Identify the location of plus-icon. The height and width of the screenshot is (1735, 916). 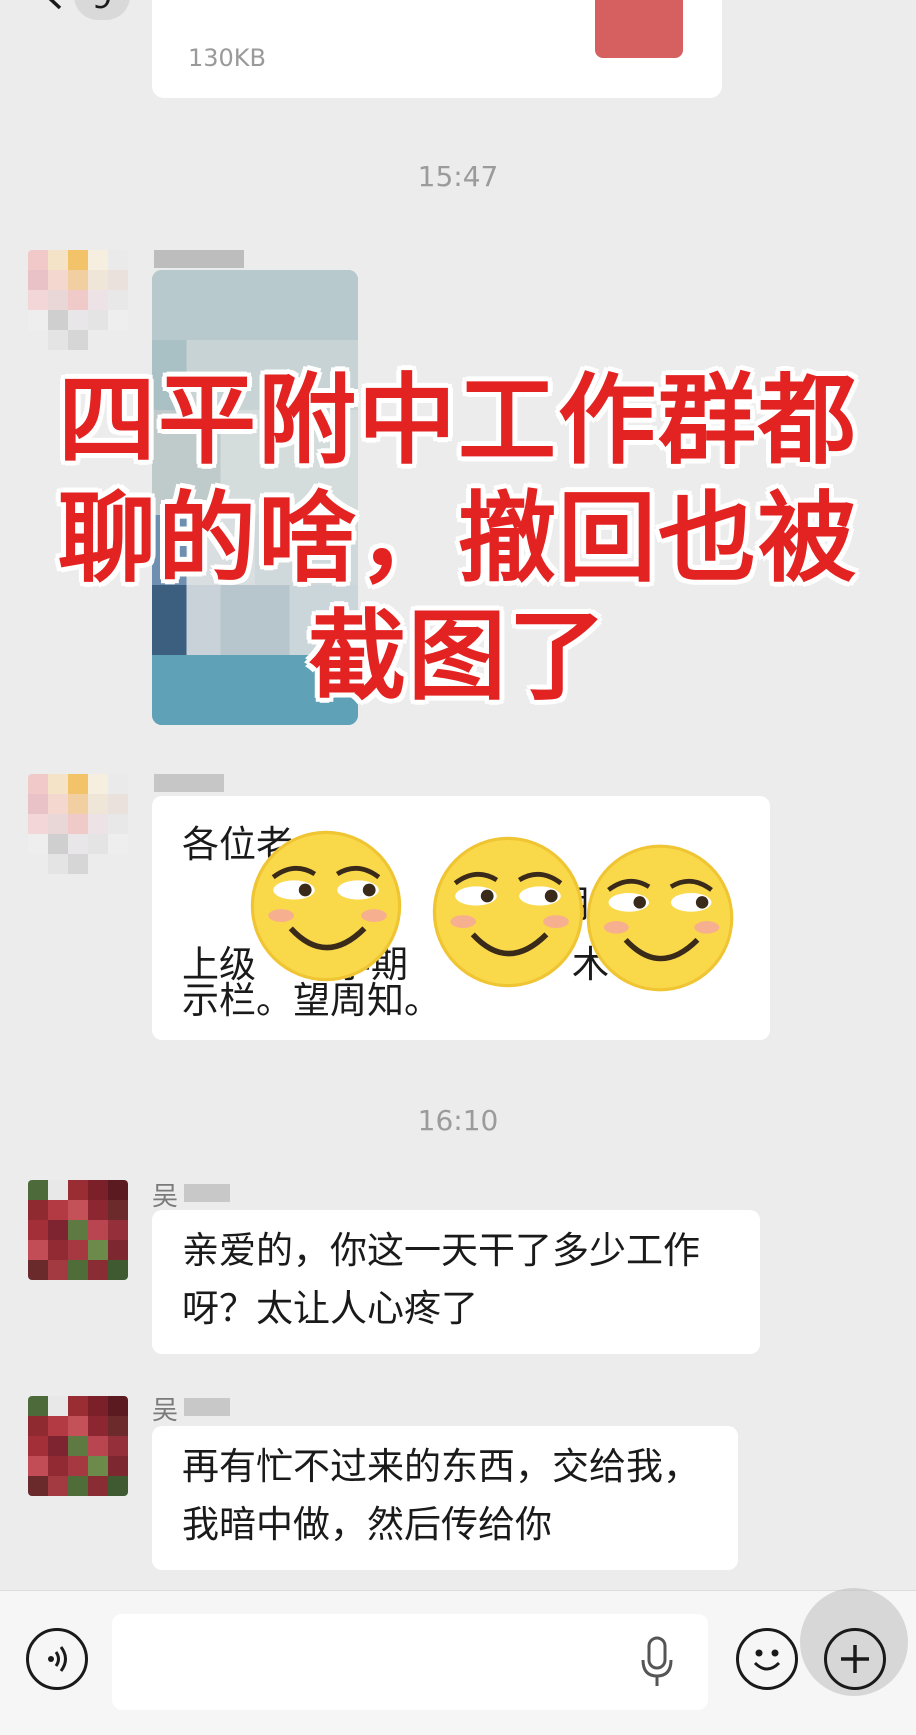
(855, 1659).